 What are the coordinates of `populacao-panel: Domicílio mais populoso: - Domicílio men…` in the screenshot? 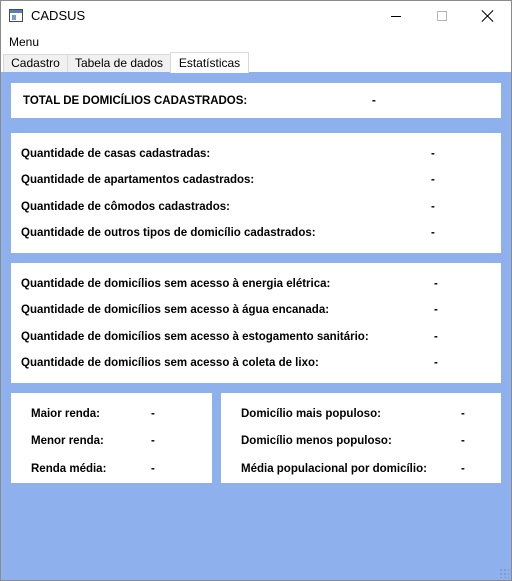 It's located at (361, 438).